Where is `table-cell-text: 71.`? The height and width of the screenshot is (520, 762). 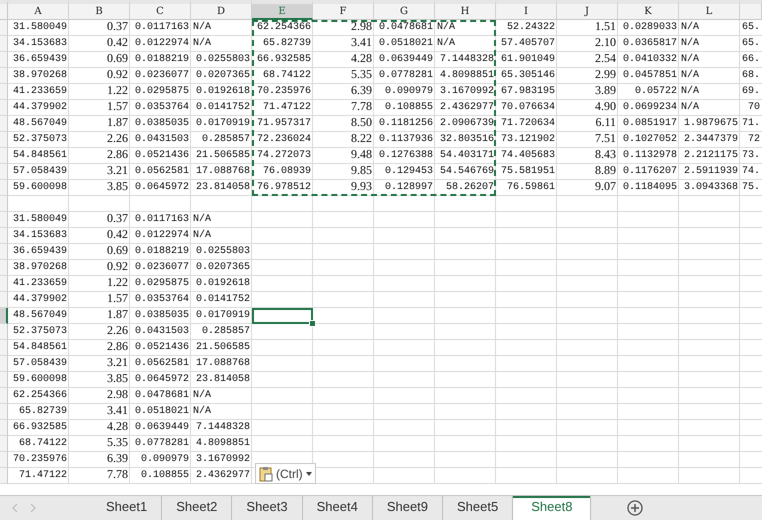
table-cell-text: 71. is located at coordinates (751, 124).